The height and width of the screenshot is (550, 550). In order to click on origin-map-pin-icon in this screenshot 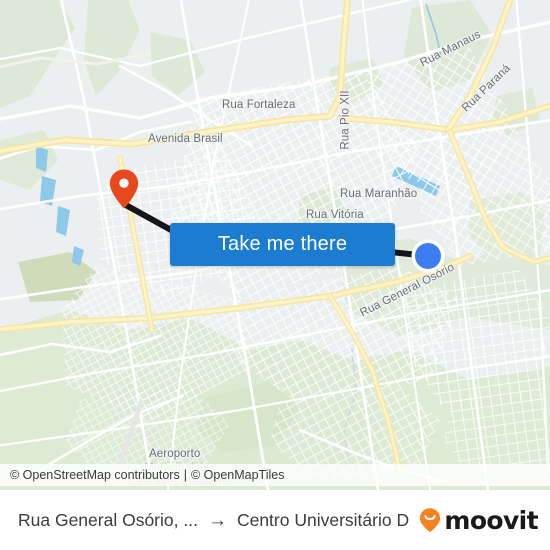, I will do `click(124, 189)`.